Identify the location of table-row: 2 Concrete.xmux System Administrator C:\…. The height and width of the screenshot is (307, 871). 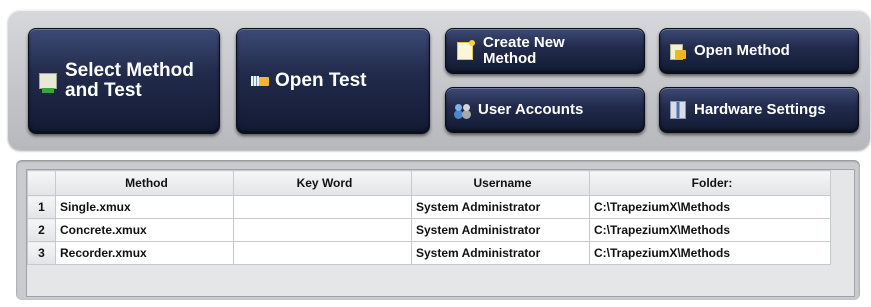
(429, 230).